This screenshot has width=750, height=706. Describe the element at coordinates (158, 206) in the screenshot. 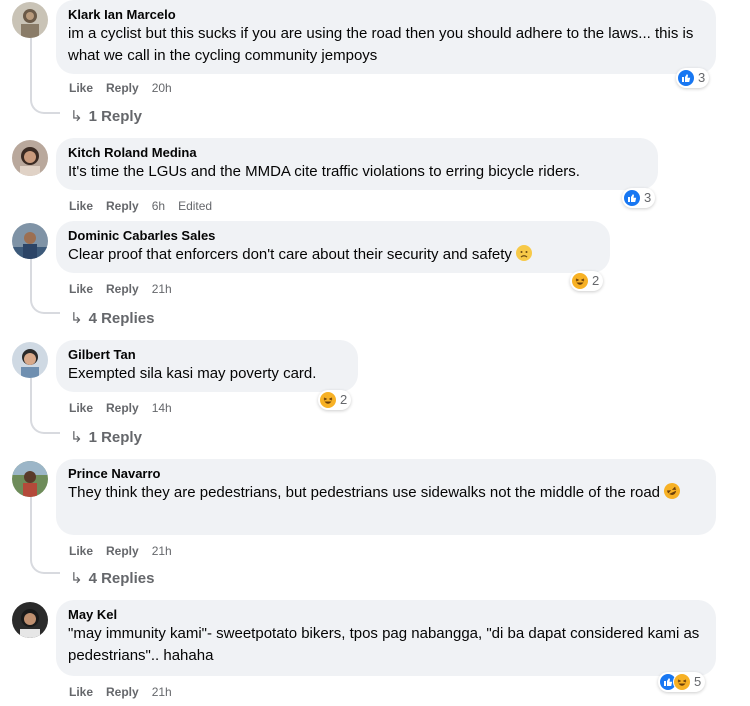

I see `comment-timestamp: 6h` at that location.